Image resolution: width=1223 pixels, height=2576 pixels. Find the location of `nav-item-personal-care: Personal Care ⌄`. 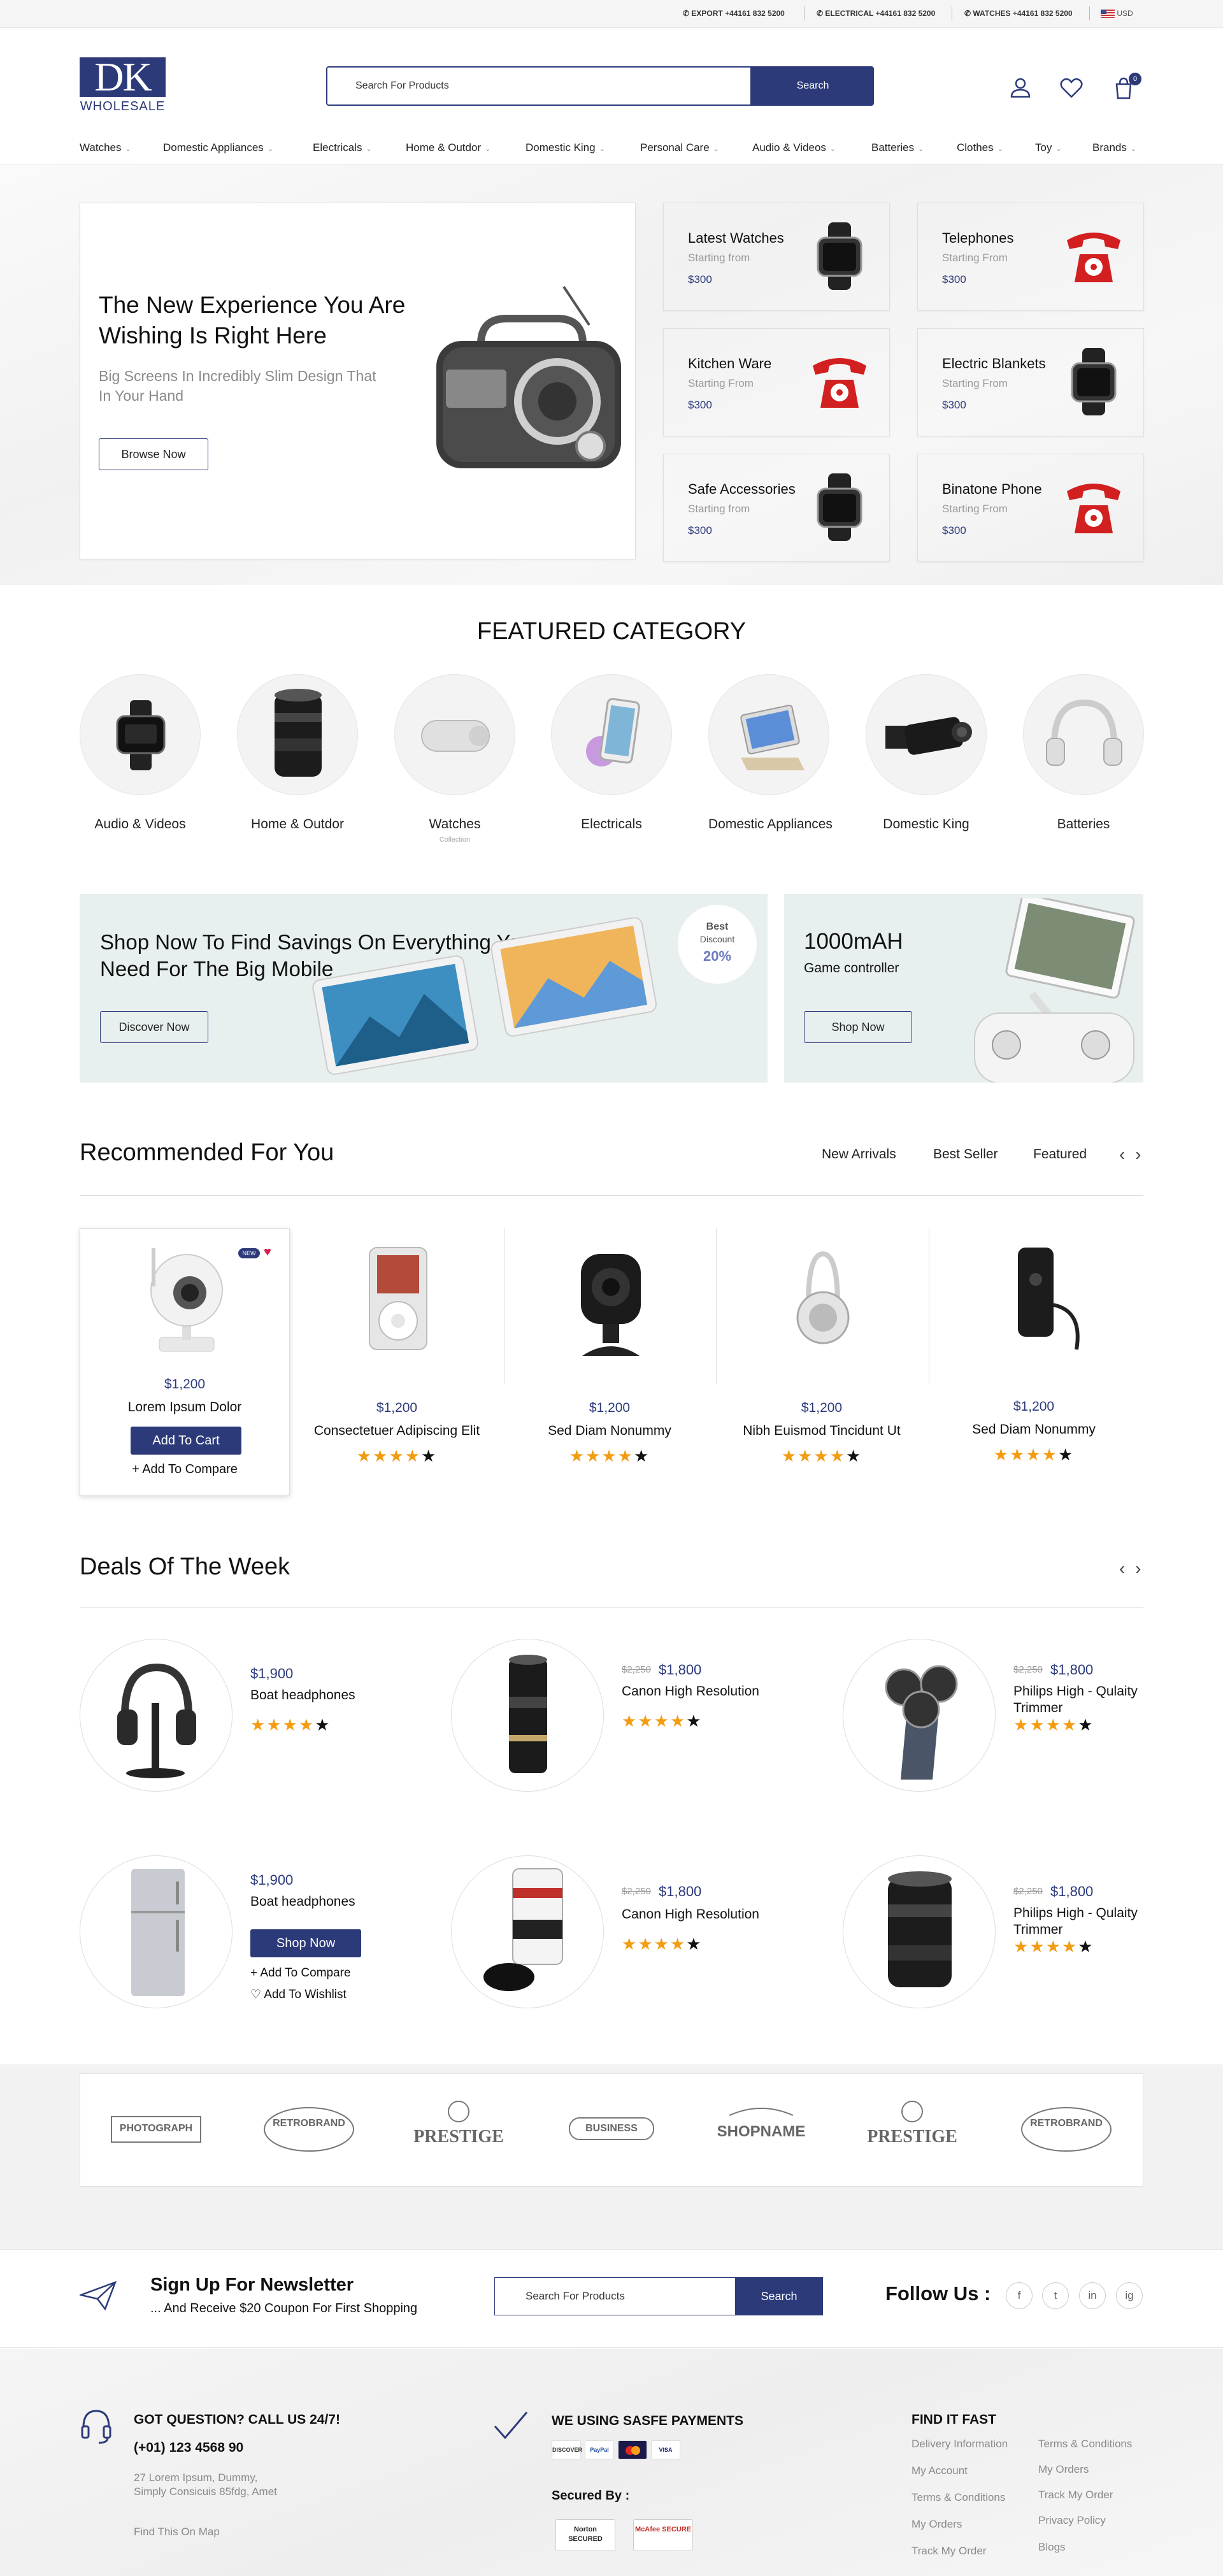

nav-item-personal-care: Personal Care ⌄ is located at coordinates (680, 147).